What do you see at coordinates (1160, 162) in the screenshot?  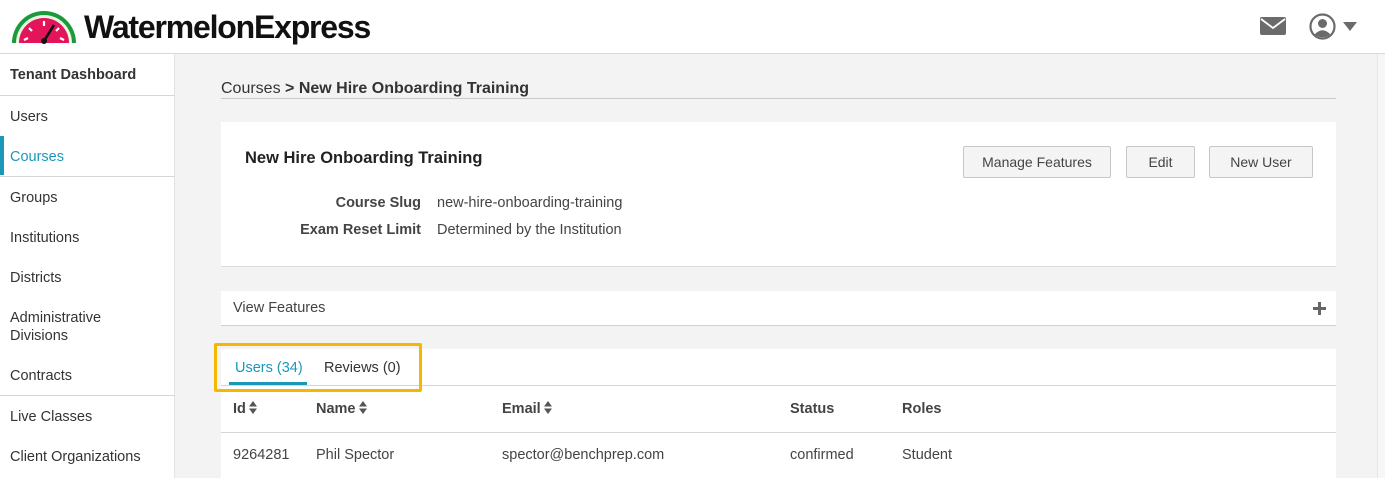 I see `edit-button: Edit` at bounding box center [1160, 162].